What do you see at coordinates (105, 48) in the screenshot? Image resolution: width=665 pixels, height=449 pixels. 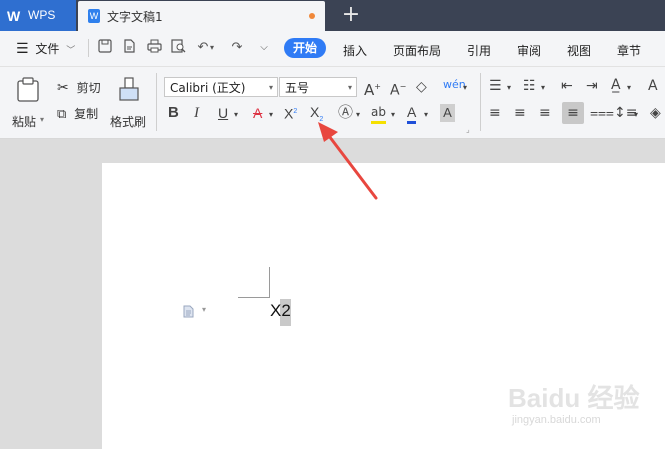 I see `save-icon` at bounding box center [105, 48].